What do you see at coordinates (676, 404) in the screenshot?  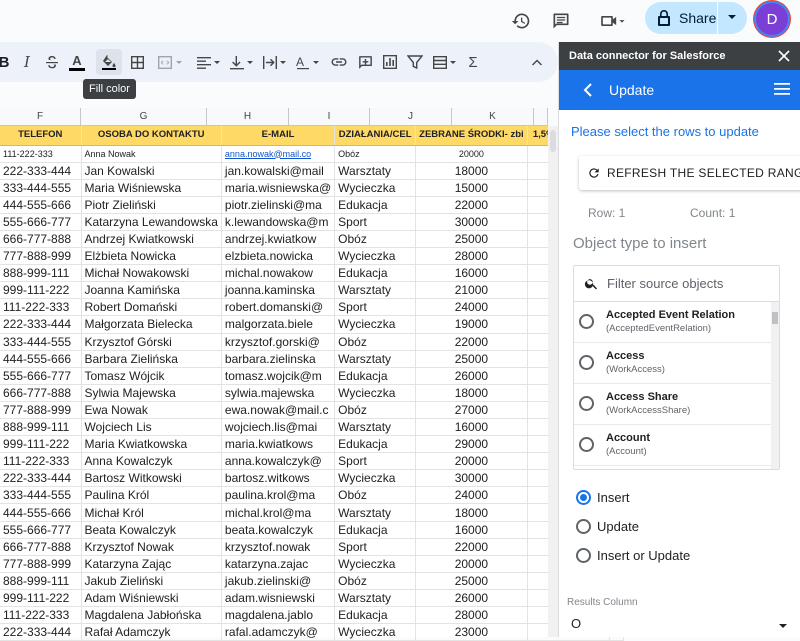 I see `object-item-access-share: Access Share (WorkAccessShare)` at bounding box center [676, 404].